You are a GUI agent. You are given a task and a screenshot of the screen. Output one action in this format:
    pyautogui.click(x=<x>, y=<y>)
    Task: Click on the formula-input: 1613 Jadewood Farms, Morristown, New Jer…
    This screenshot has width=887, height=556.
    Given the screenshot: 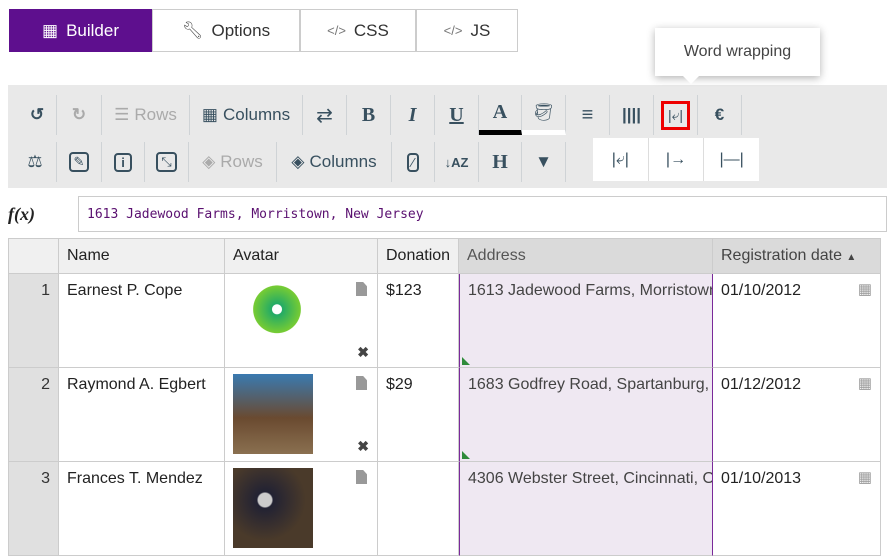 What is the action you would take?
    pyautogui.click(x=482, y=214)
    